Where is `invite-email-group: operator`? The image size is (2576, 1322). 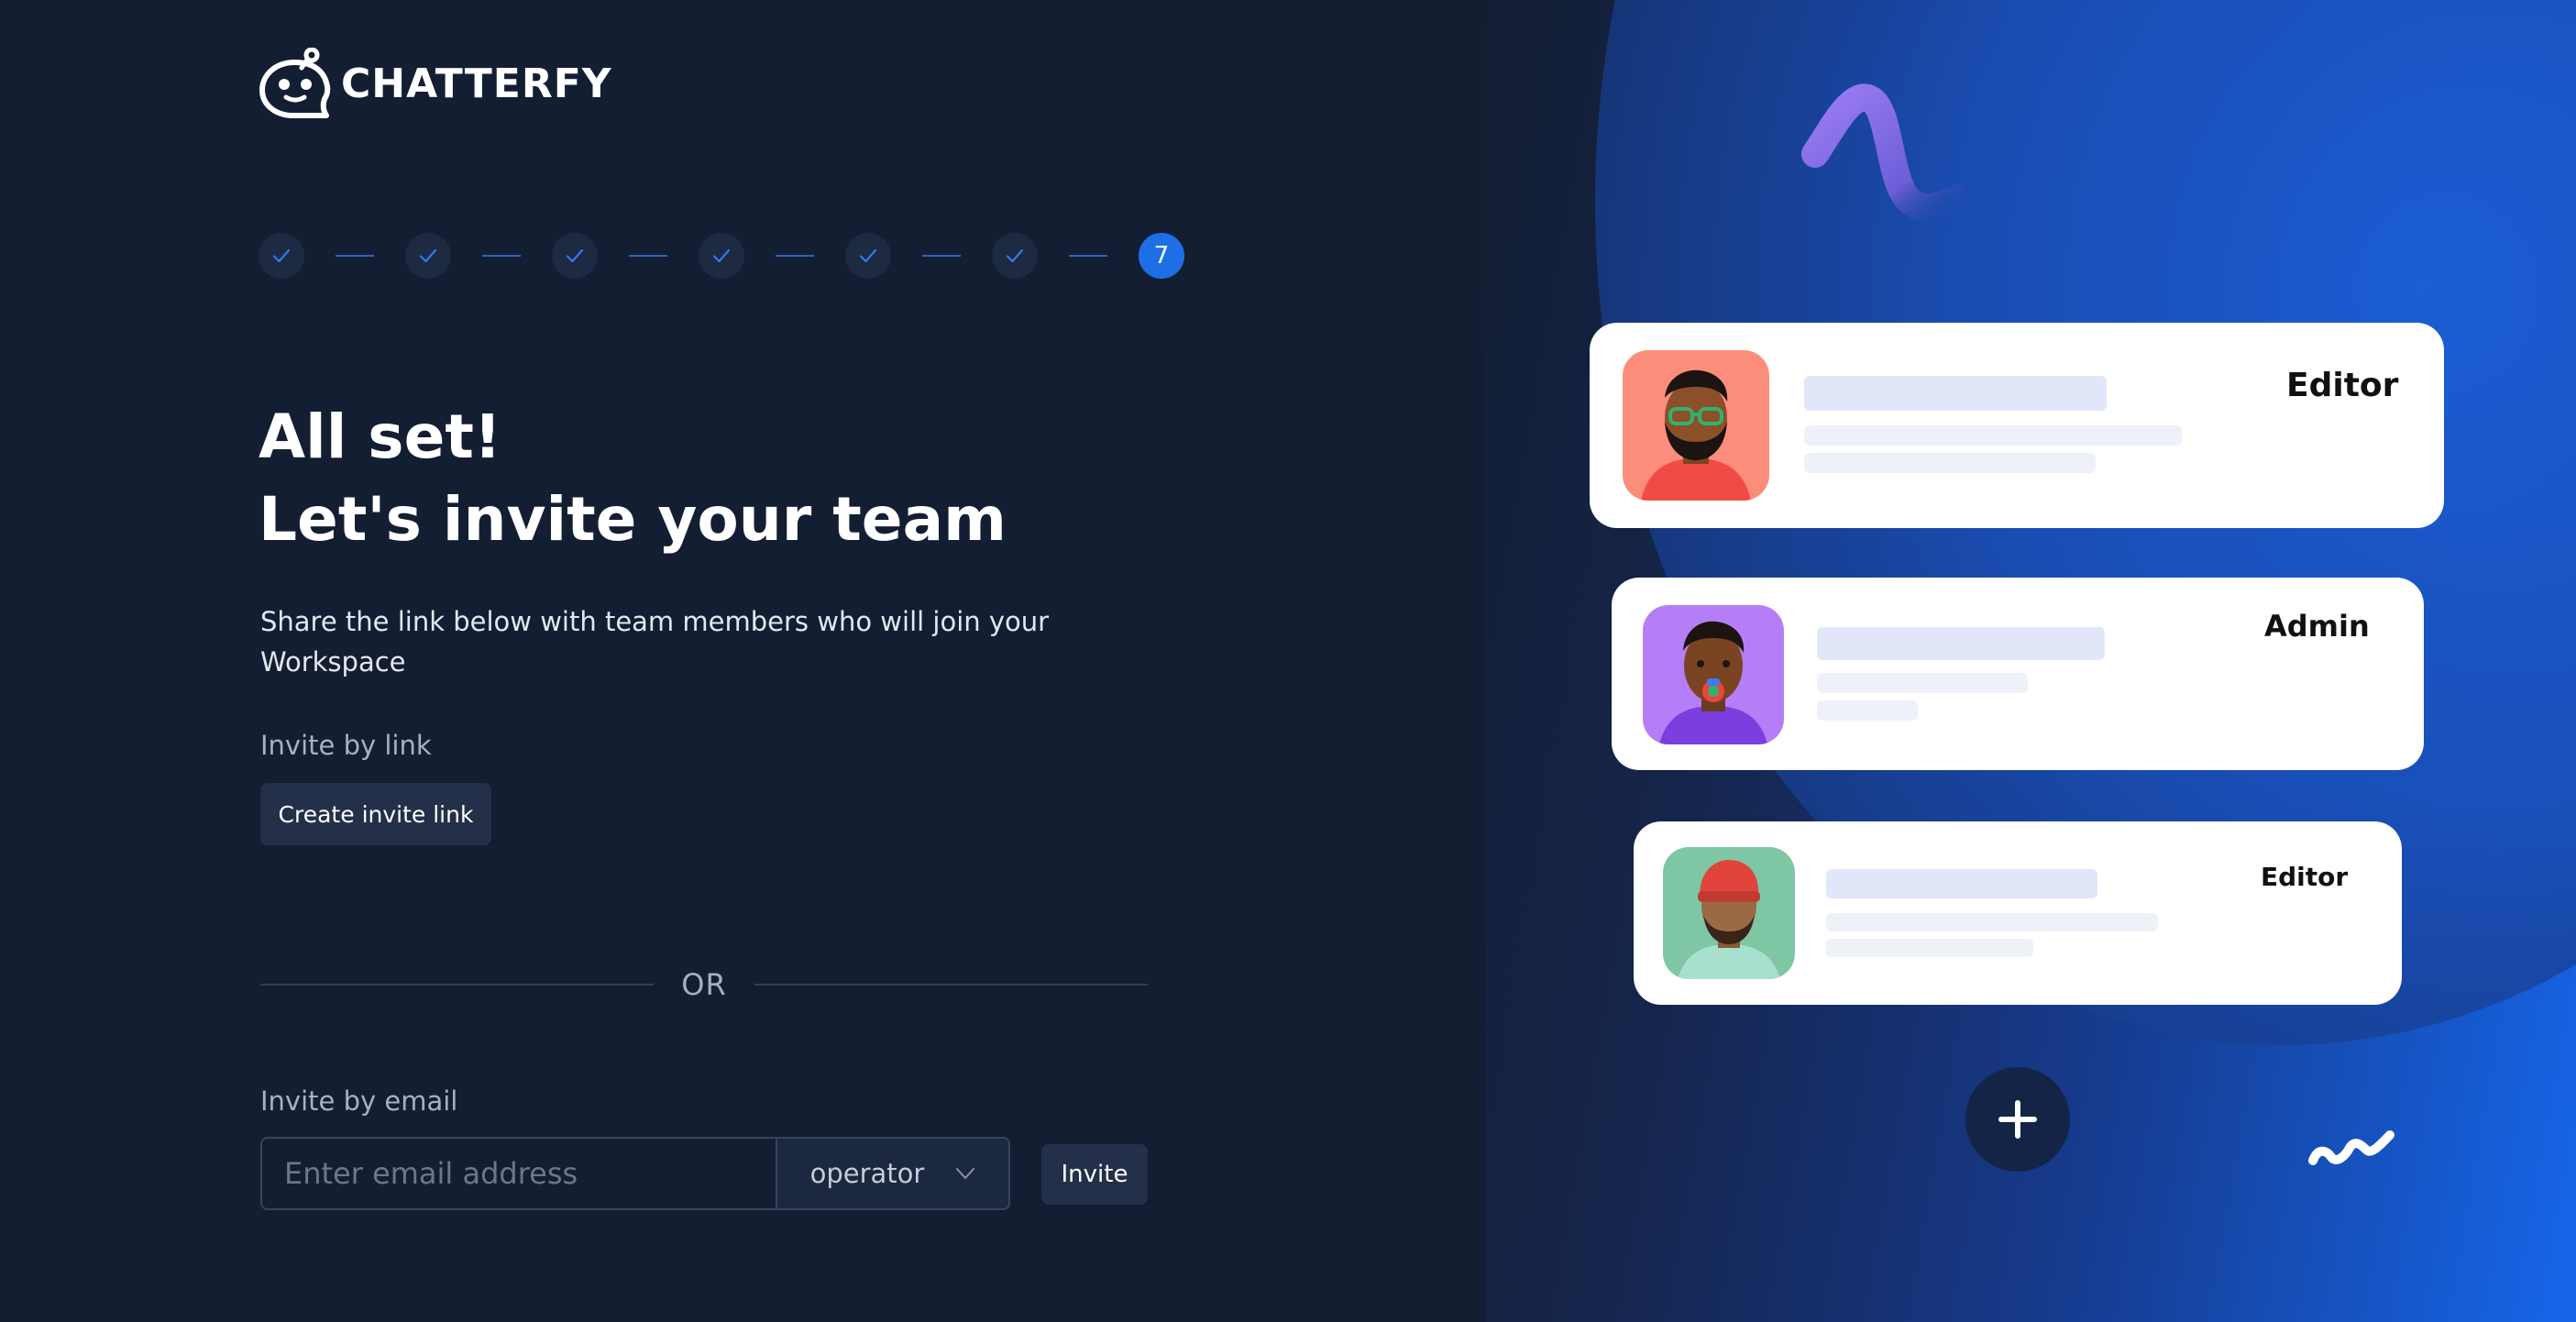
invite-email-group: operator is located at coordinates (635, 1174).